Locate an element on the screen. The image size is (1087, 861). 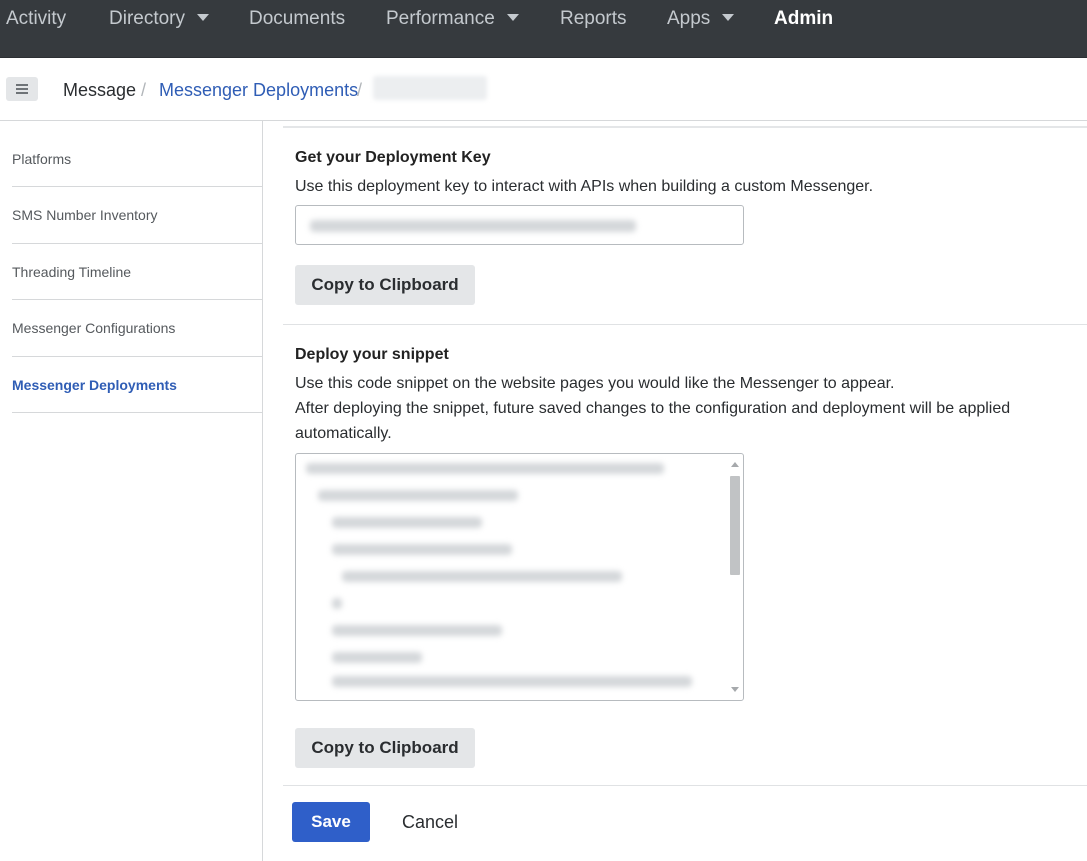
scroll-down-icon is located at coordinates (735, 689).